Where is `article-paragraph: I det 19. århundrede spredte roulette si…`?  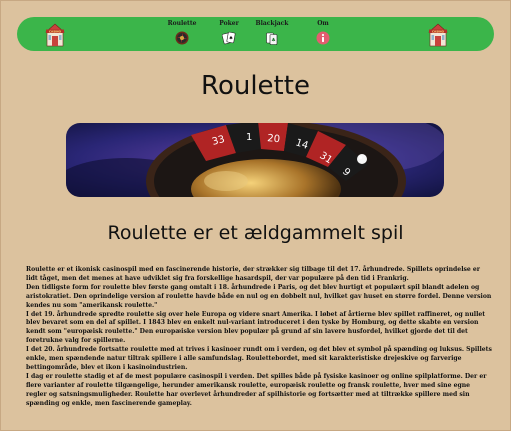 article-paragraph: I det 19. århundrede spredte roulette si… is located at coordinates (256, 327).